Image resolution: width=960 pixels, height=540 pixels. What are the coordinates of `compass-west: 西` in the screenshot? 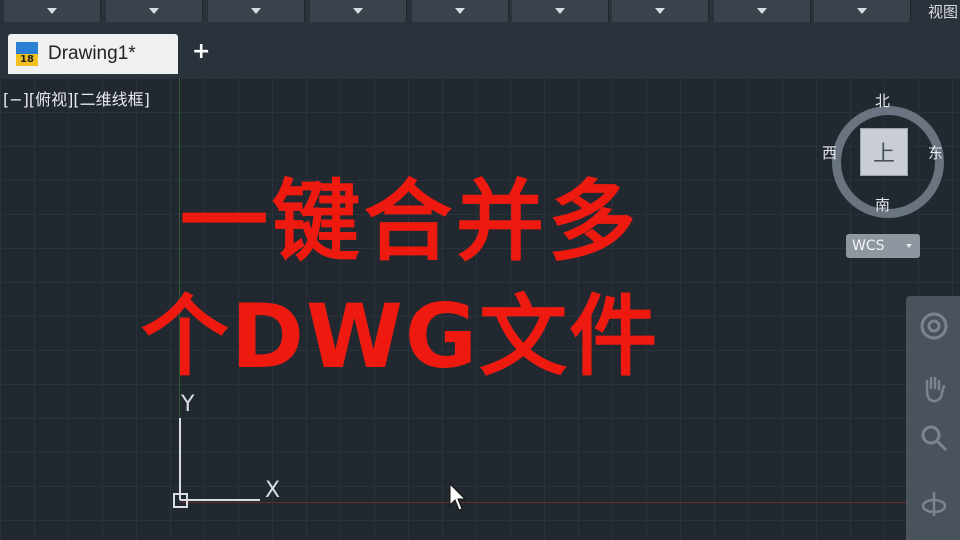 It's located at (829, 152).